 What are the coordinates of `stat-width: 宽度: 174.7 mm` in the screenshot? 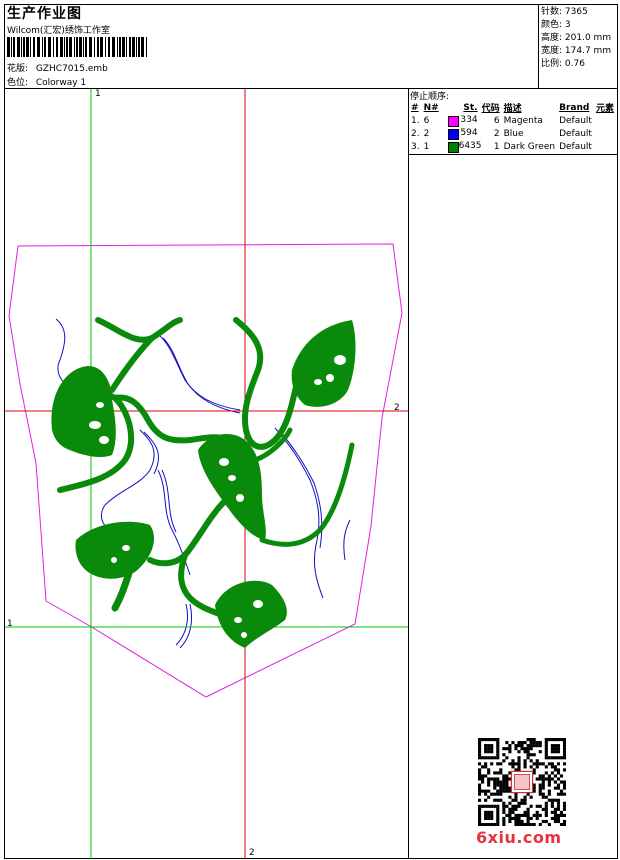 It's located at (576, 51).